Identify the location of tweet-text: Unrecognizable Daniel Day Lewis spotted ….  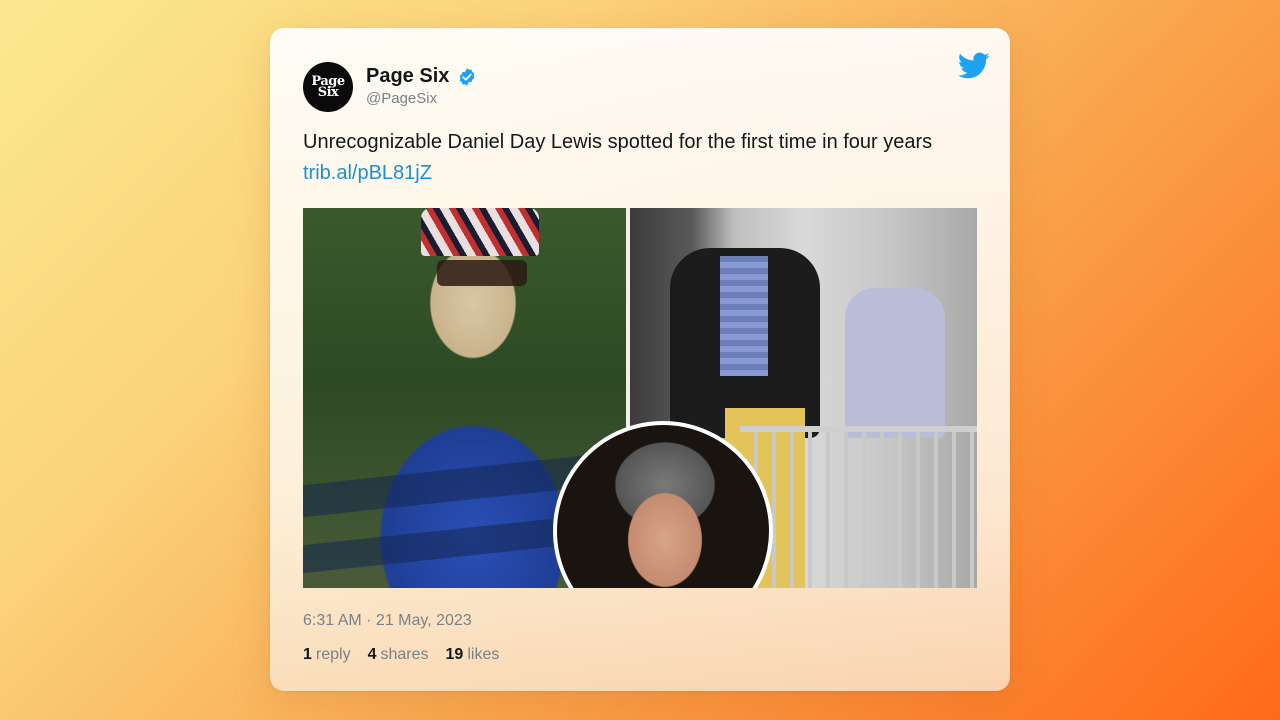
(618, 142).